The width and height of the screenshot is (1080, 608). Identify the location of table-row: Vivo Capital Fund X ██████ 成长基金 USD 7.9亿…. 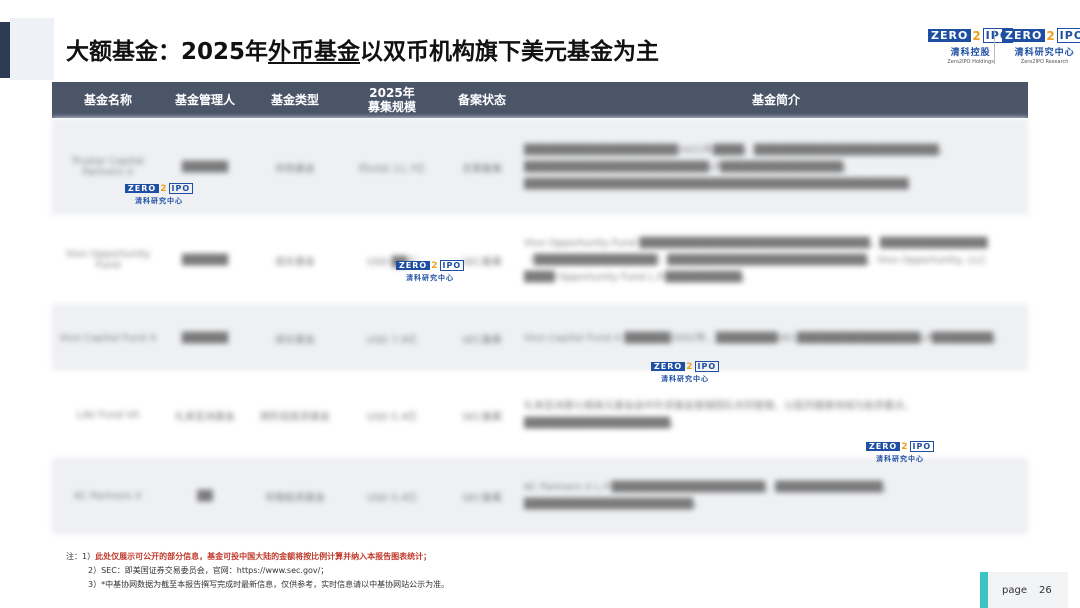
(540, 338).